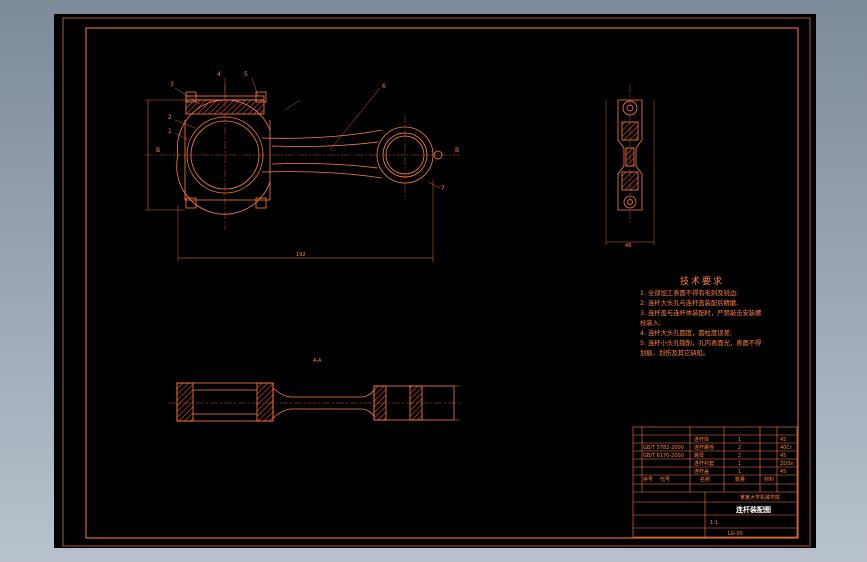  What do you see at coordinates (665, 479) in the screenshot?
I see `tb-header-code: 代号` at bounding box center [665, 479].